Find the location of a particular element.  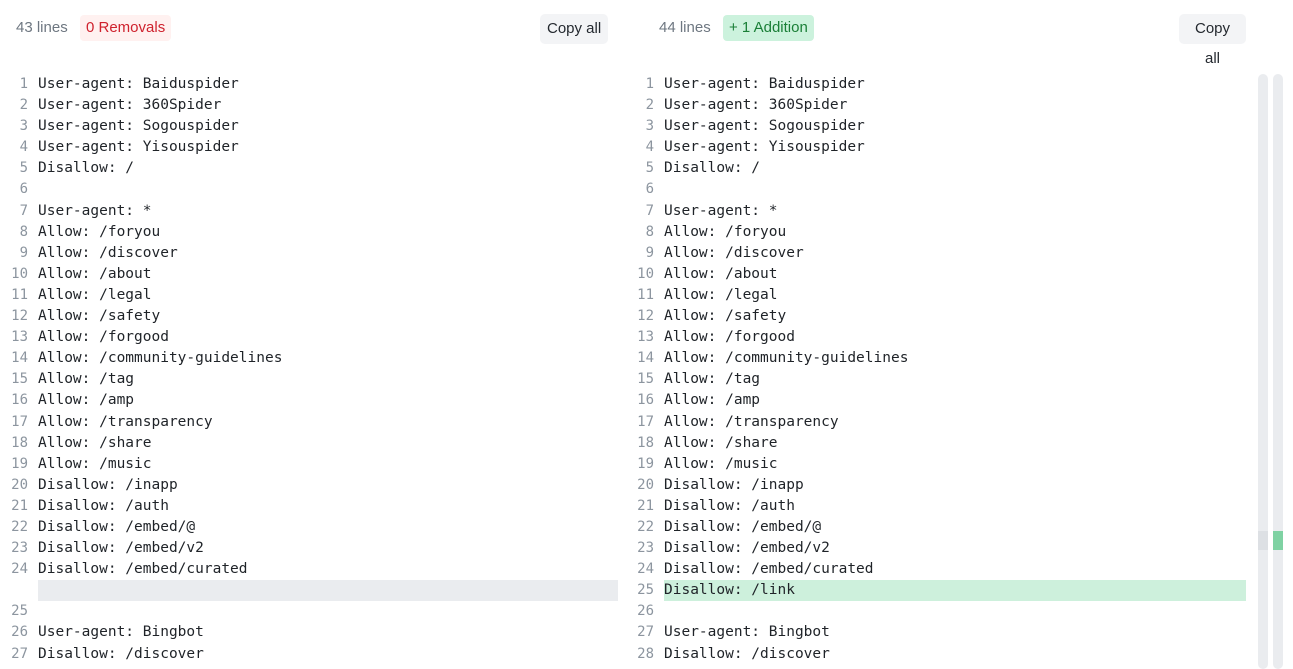

line-text: Disallow: /embed/curated is located at coordinates (769, 569).